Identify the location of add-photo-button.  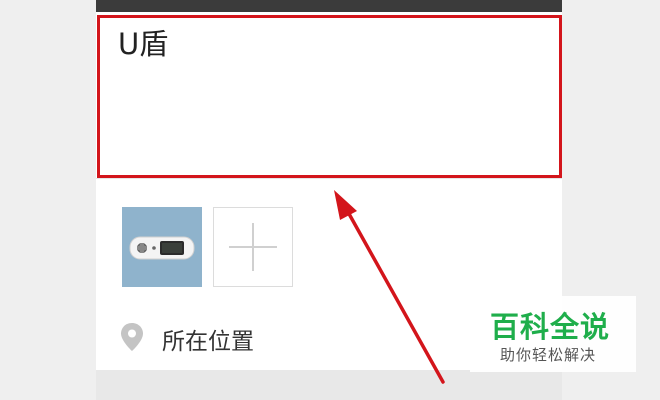
(253, 247).